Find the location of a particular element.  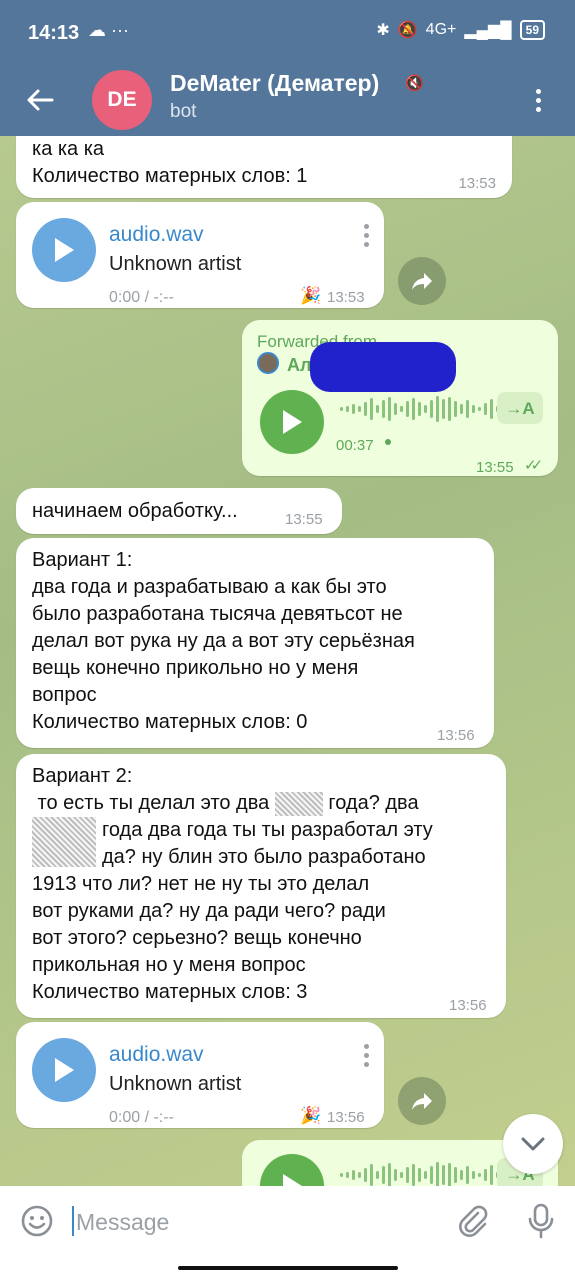

message-input-bar is located at coordinates (287, 1222).